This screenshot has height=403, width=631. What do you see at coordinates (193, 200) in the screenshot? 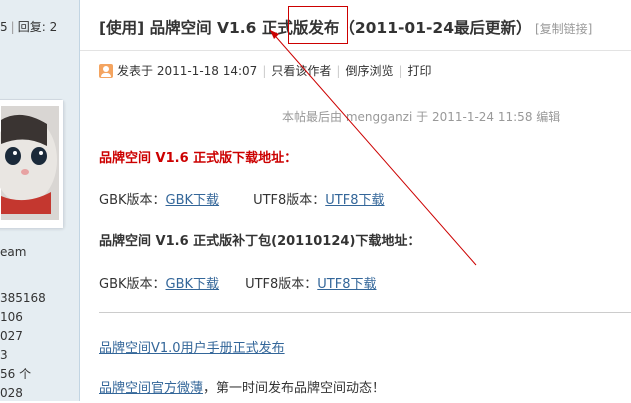
I see `gbk-download-link: GBK下载` at bounding box center [193, 200].